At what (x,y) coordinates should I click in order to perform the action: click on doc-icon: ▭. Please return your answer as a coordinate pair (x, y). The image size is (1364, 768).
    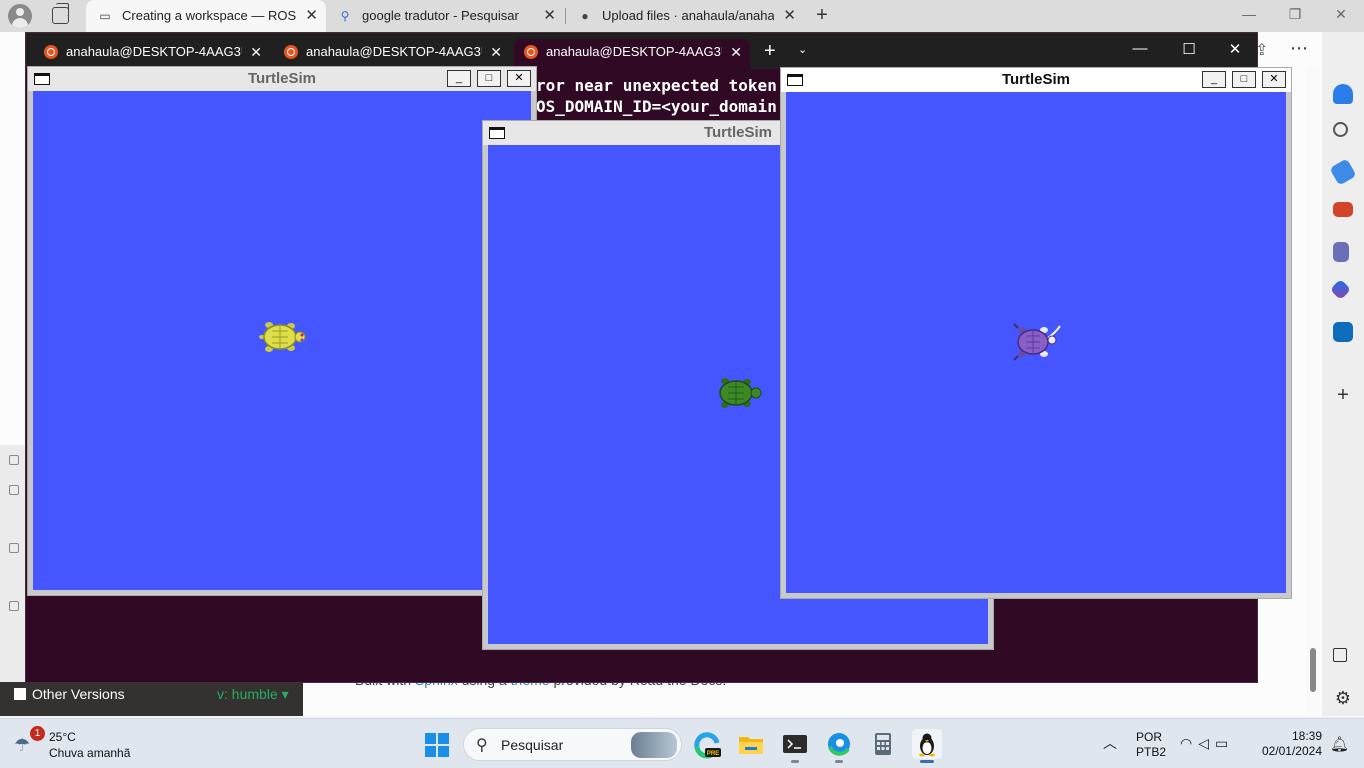
    Looking at the image, I should click on (105, 16).